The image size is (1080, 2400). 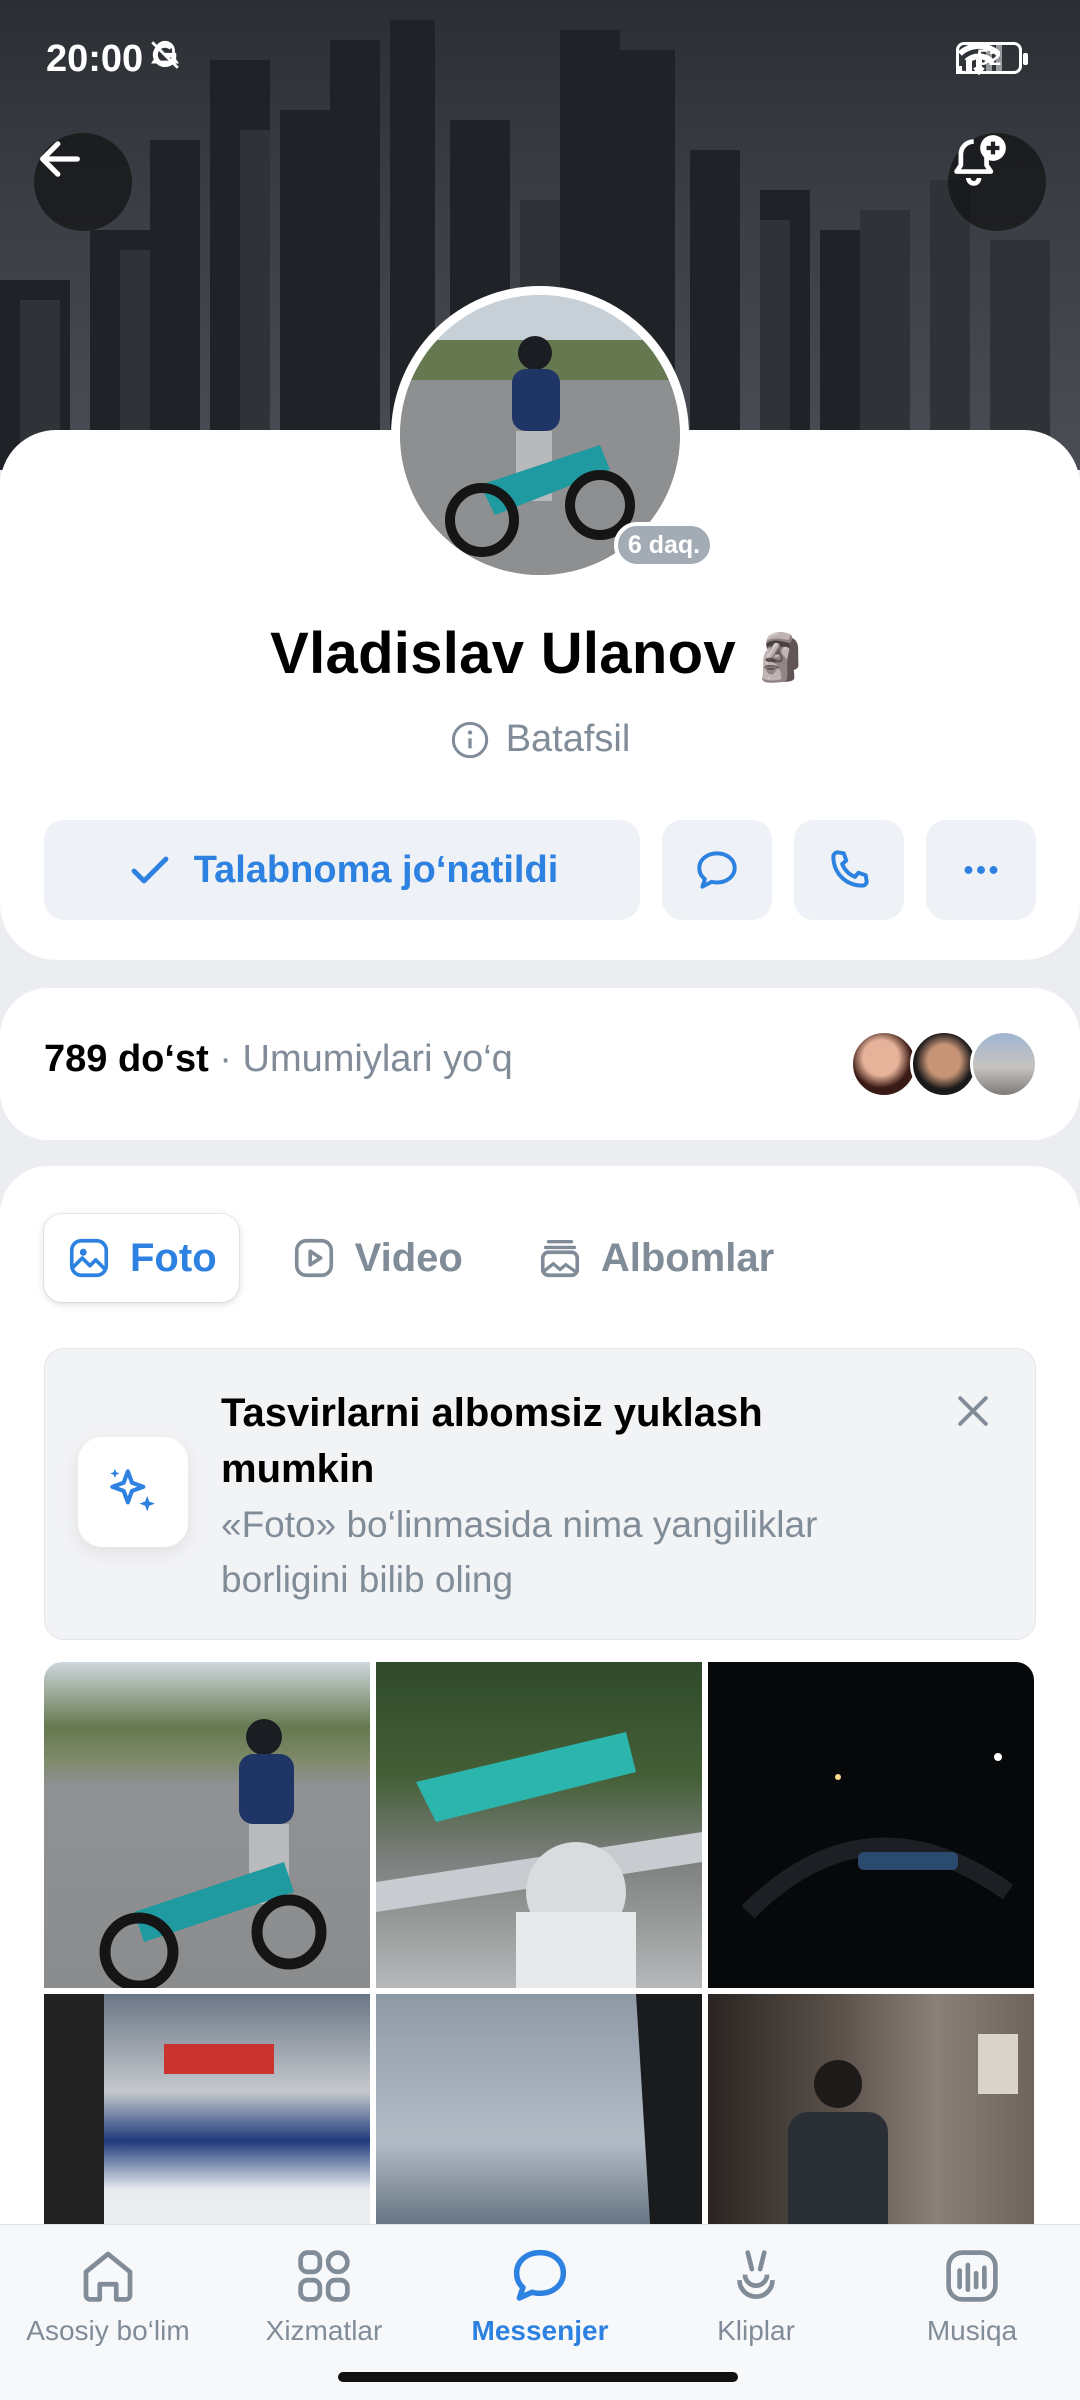 I want to click on friends-summary: 789 do‘st · Umumiylari yo‘q, so click(x=278, y=1059).